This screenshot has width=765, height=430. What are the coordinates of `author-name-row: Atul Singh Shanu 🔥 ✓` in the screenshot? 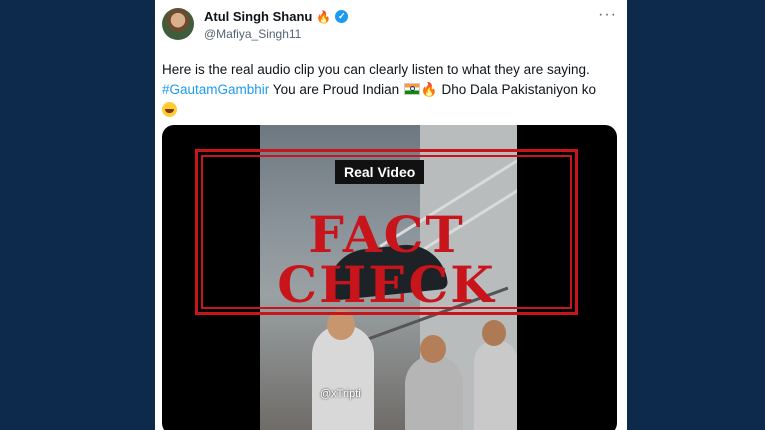 It's located at (276, 16).